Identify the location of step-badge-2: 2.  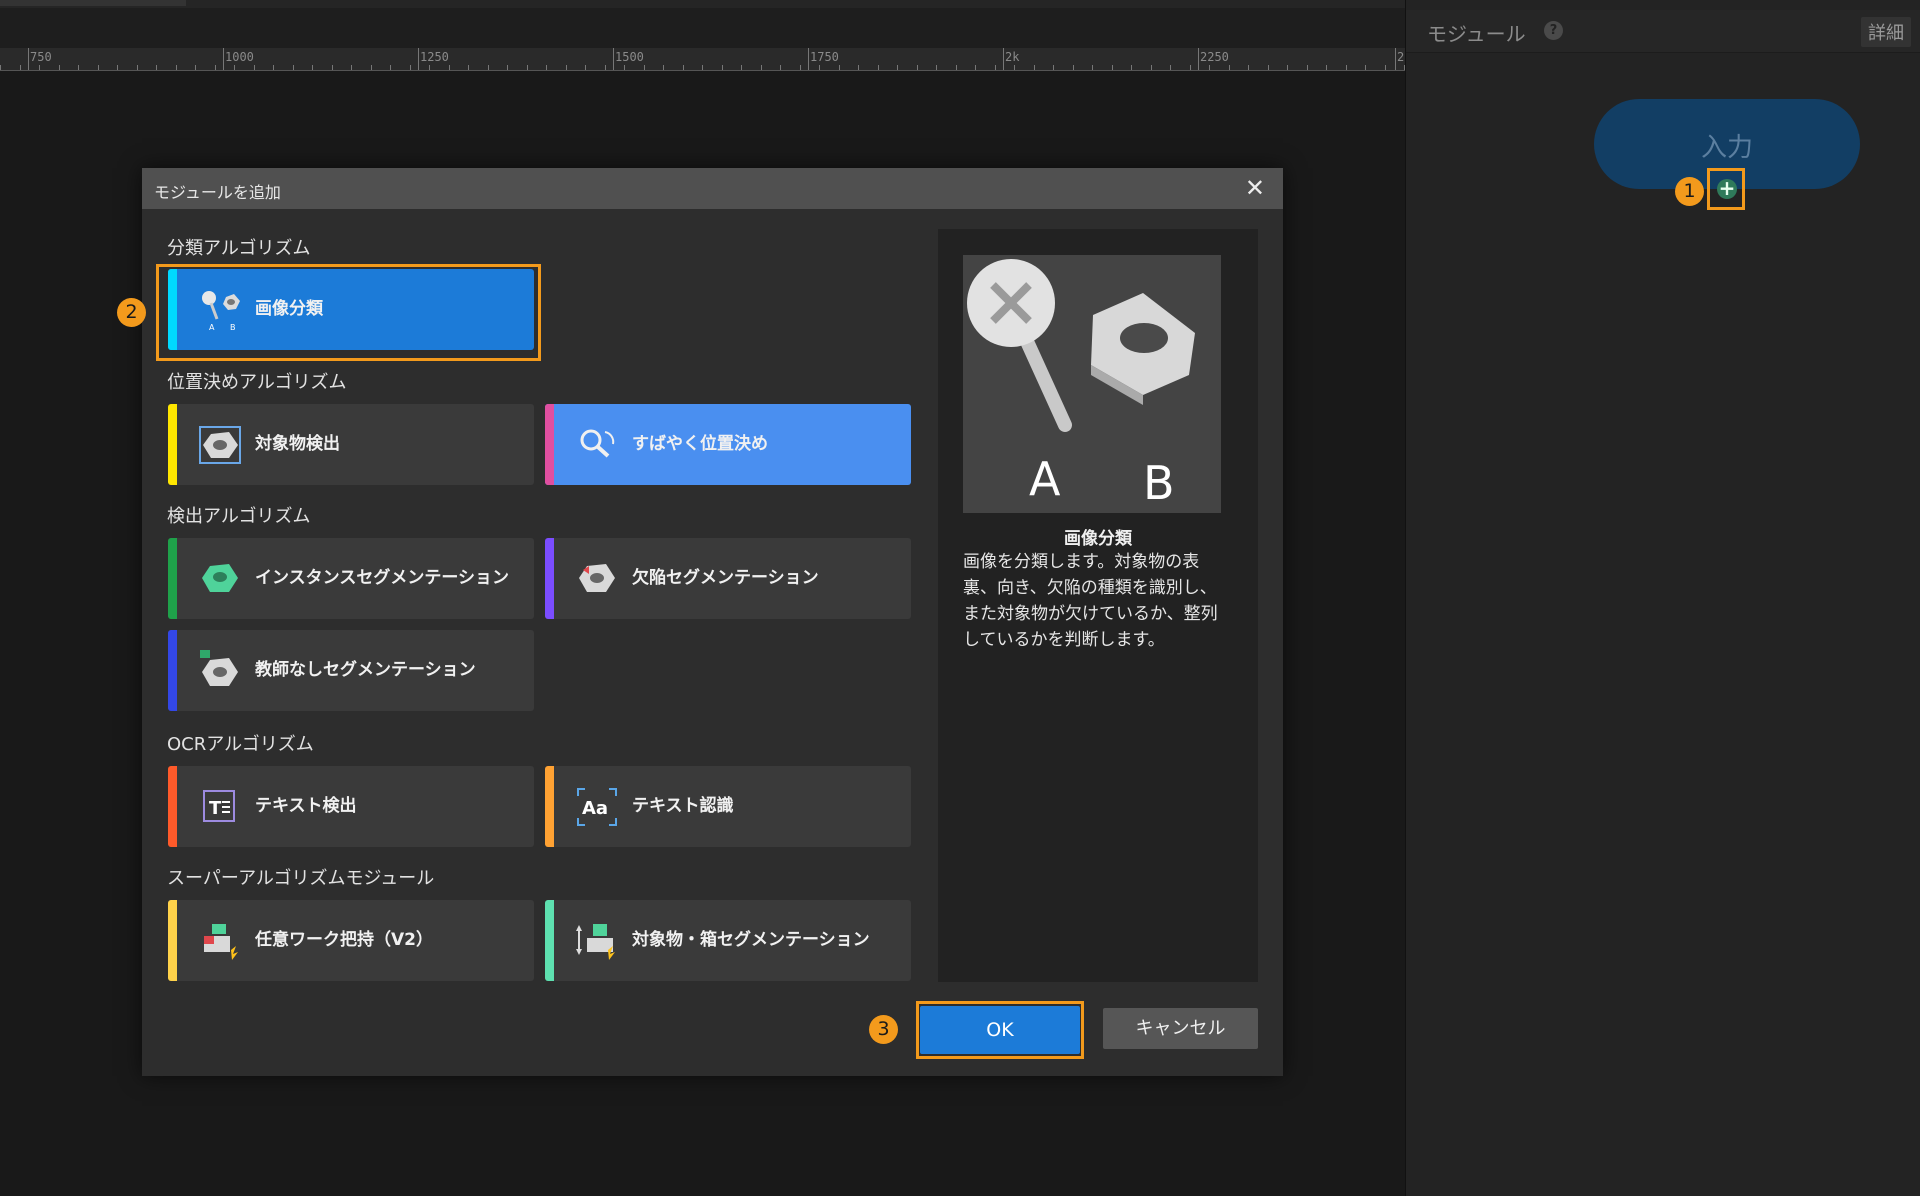
(131, 312).